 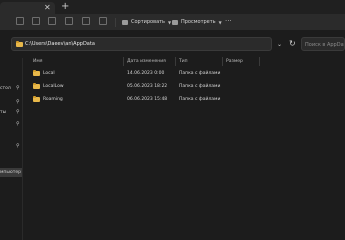 I want to click on file-date: 06.06.2023 15:48, so click(x=147, y=99).